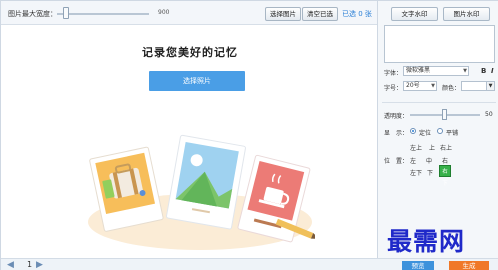 Image resolution: width=498 pixels, height=270 pixels. Describe the element at coordinates (393, 88) in the screenshot. I see `size-label: 字号：` at that location.